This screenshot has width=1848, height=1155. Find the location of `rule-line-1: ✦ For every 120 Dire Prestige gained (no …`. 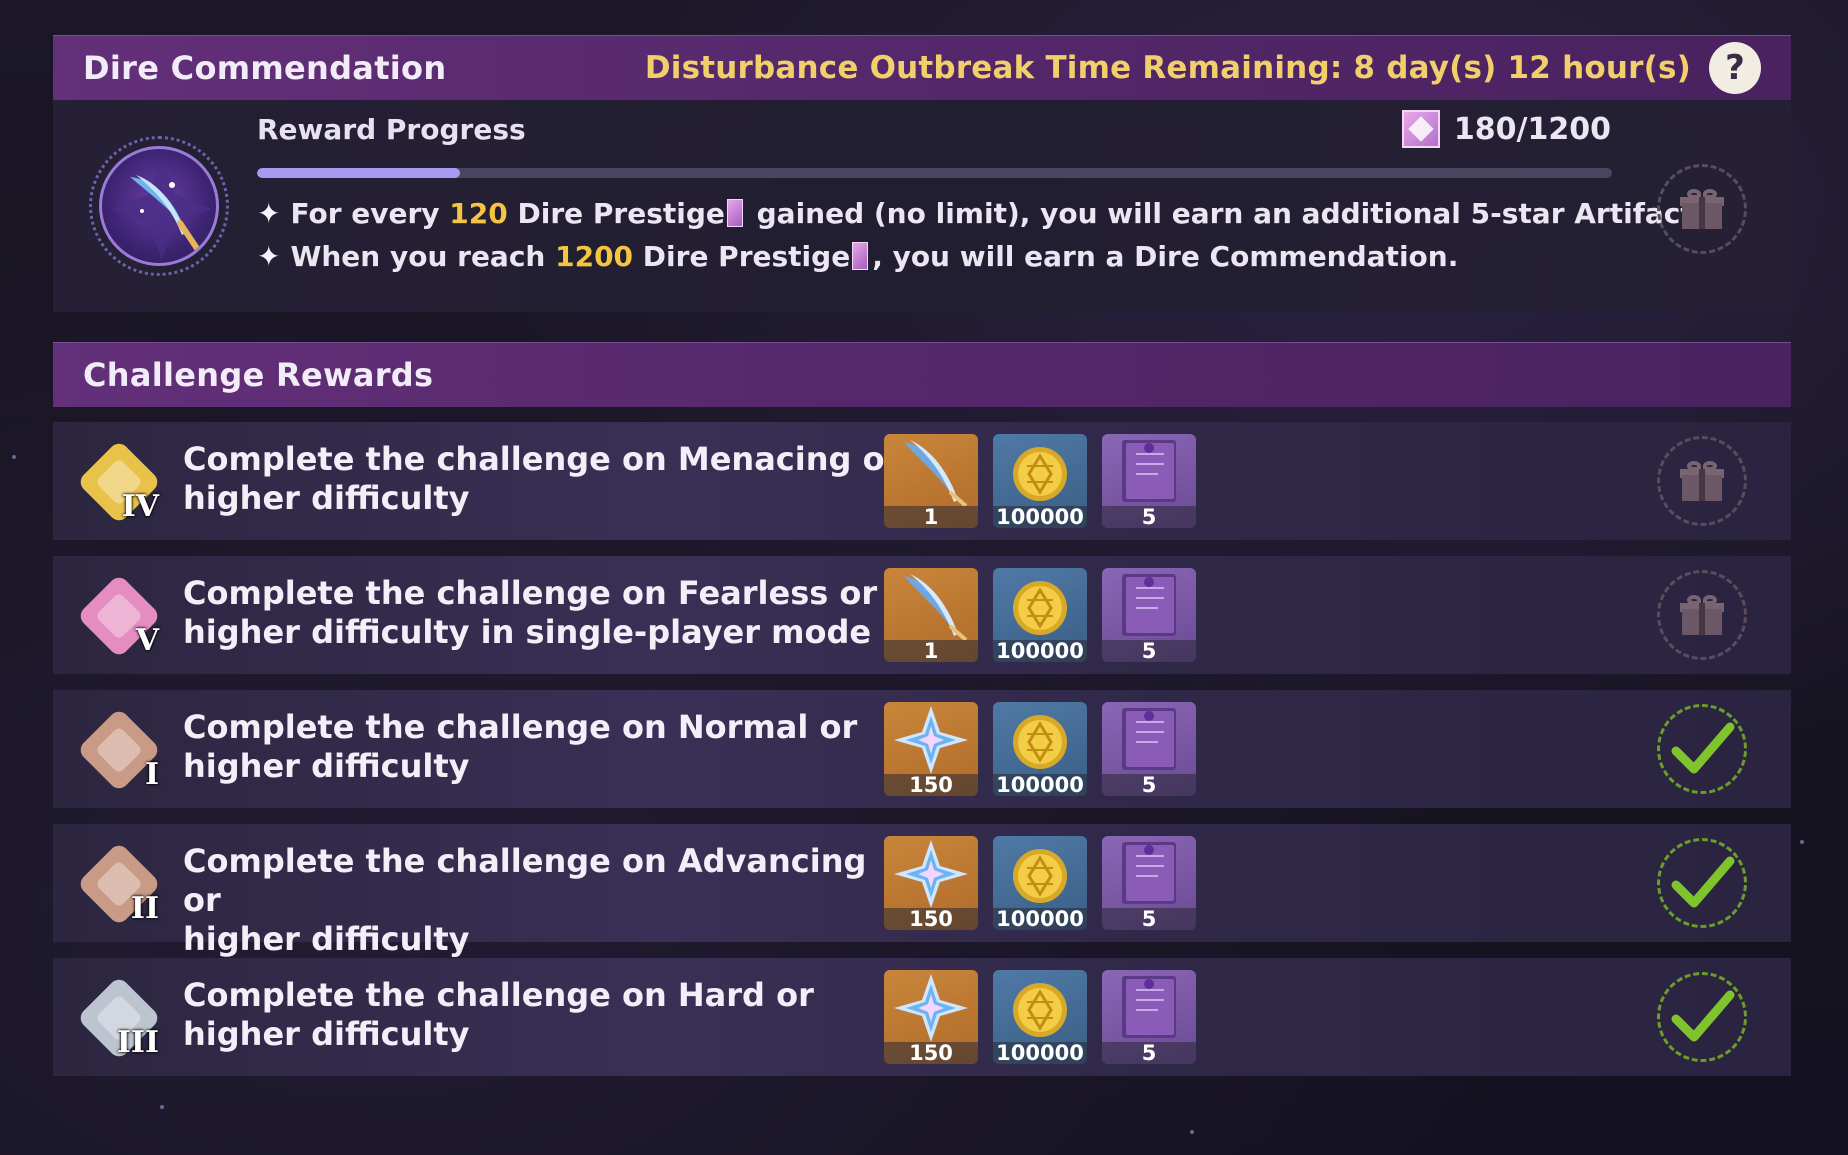

rule-line-1: ✦ For every 120 Dire Prestige gained (no … is located at coordinates (981, 213).